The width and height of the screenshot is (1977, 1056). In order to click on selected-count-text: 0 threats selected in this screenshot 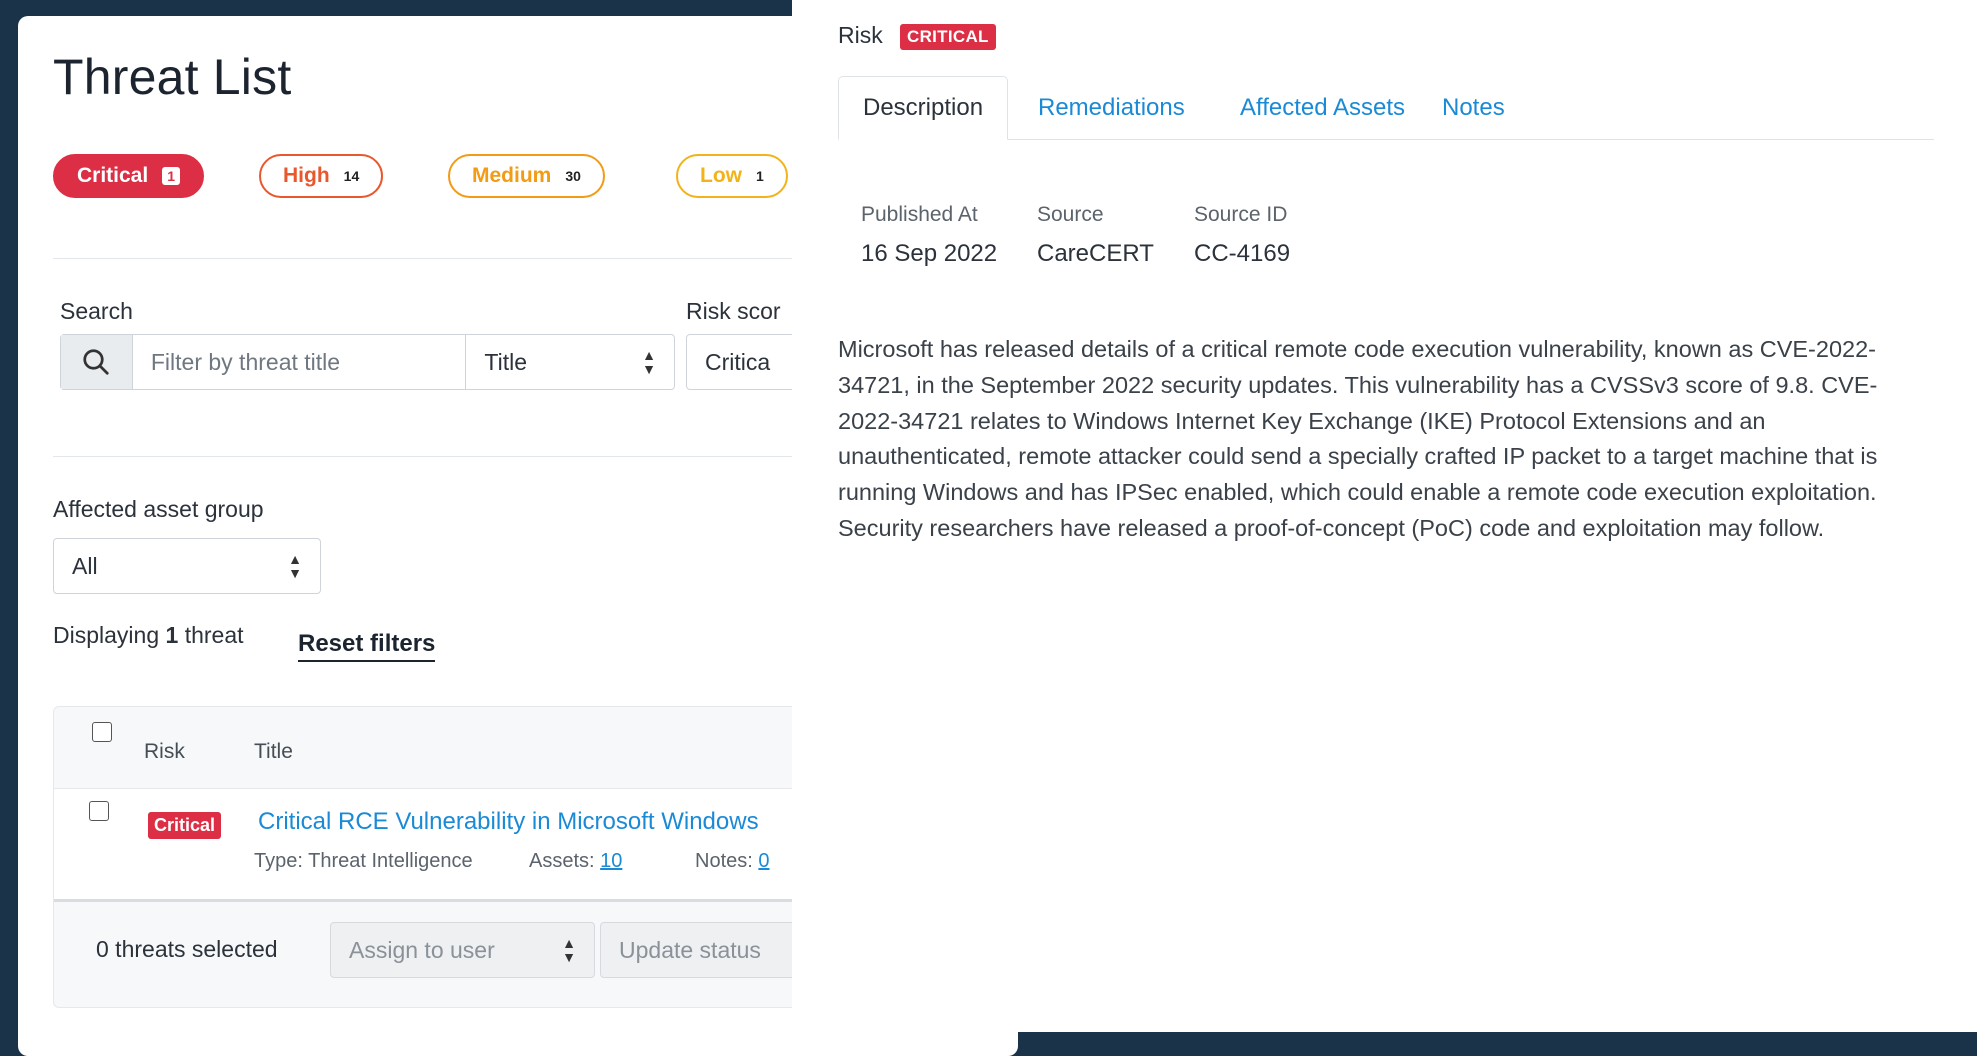, I will do `click(187, 949)`.